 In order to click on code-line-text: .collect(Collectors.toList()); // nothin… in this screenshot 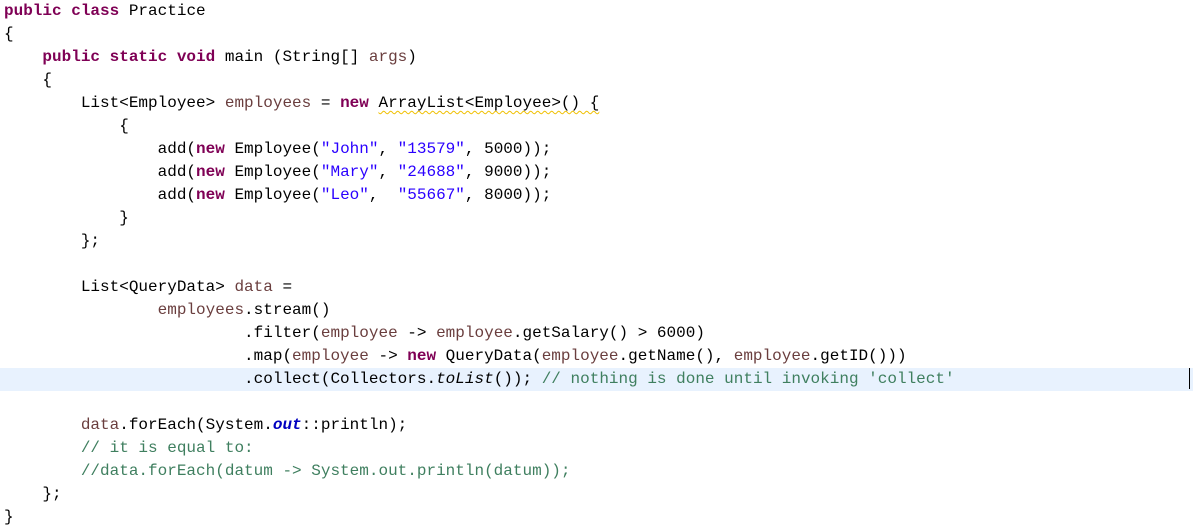, I will do `click(479, 379)`.